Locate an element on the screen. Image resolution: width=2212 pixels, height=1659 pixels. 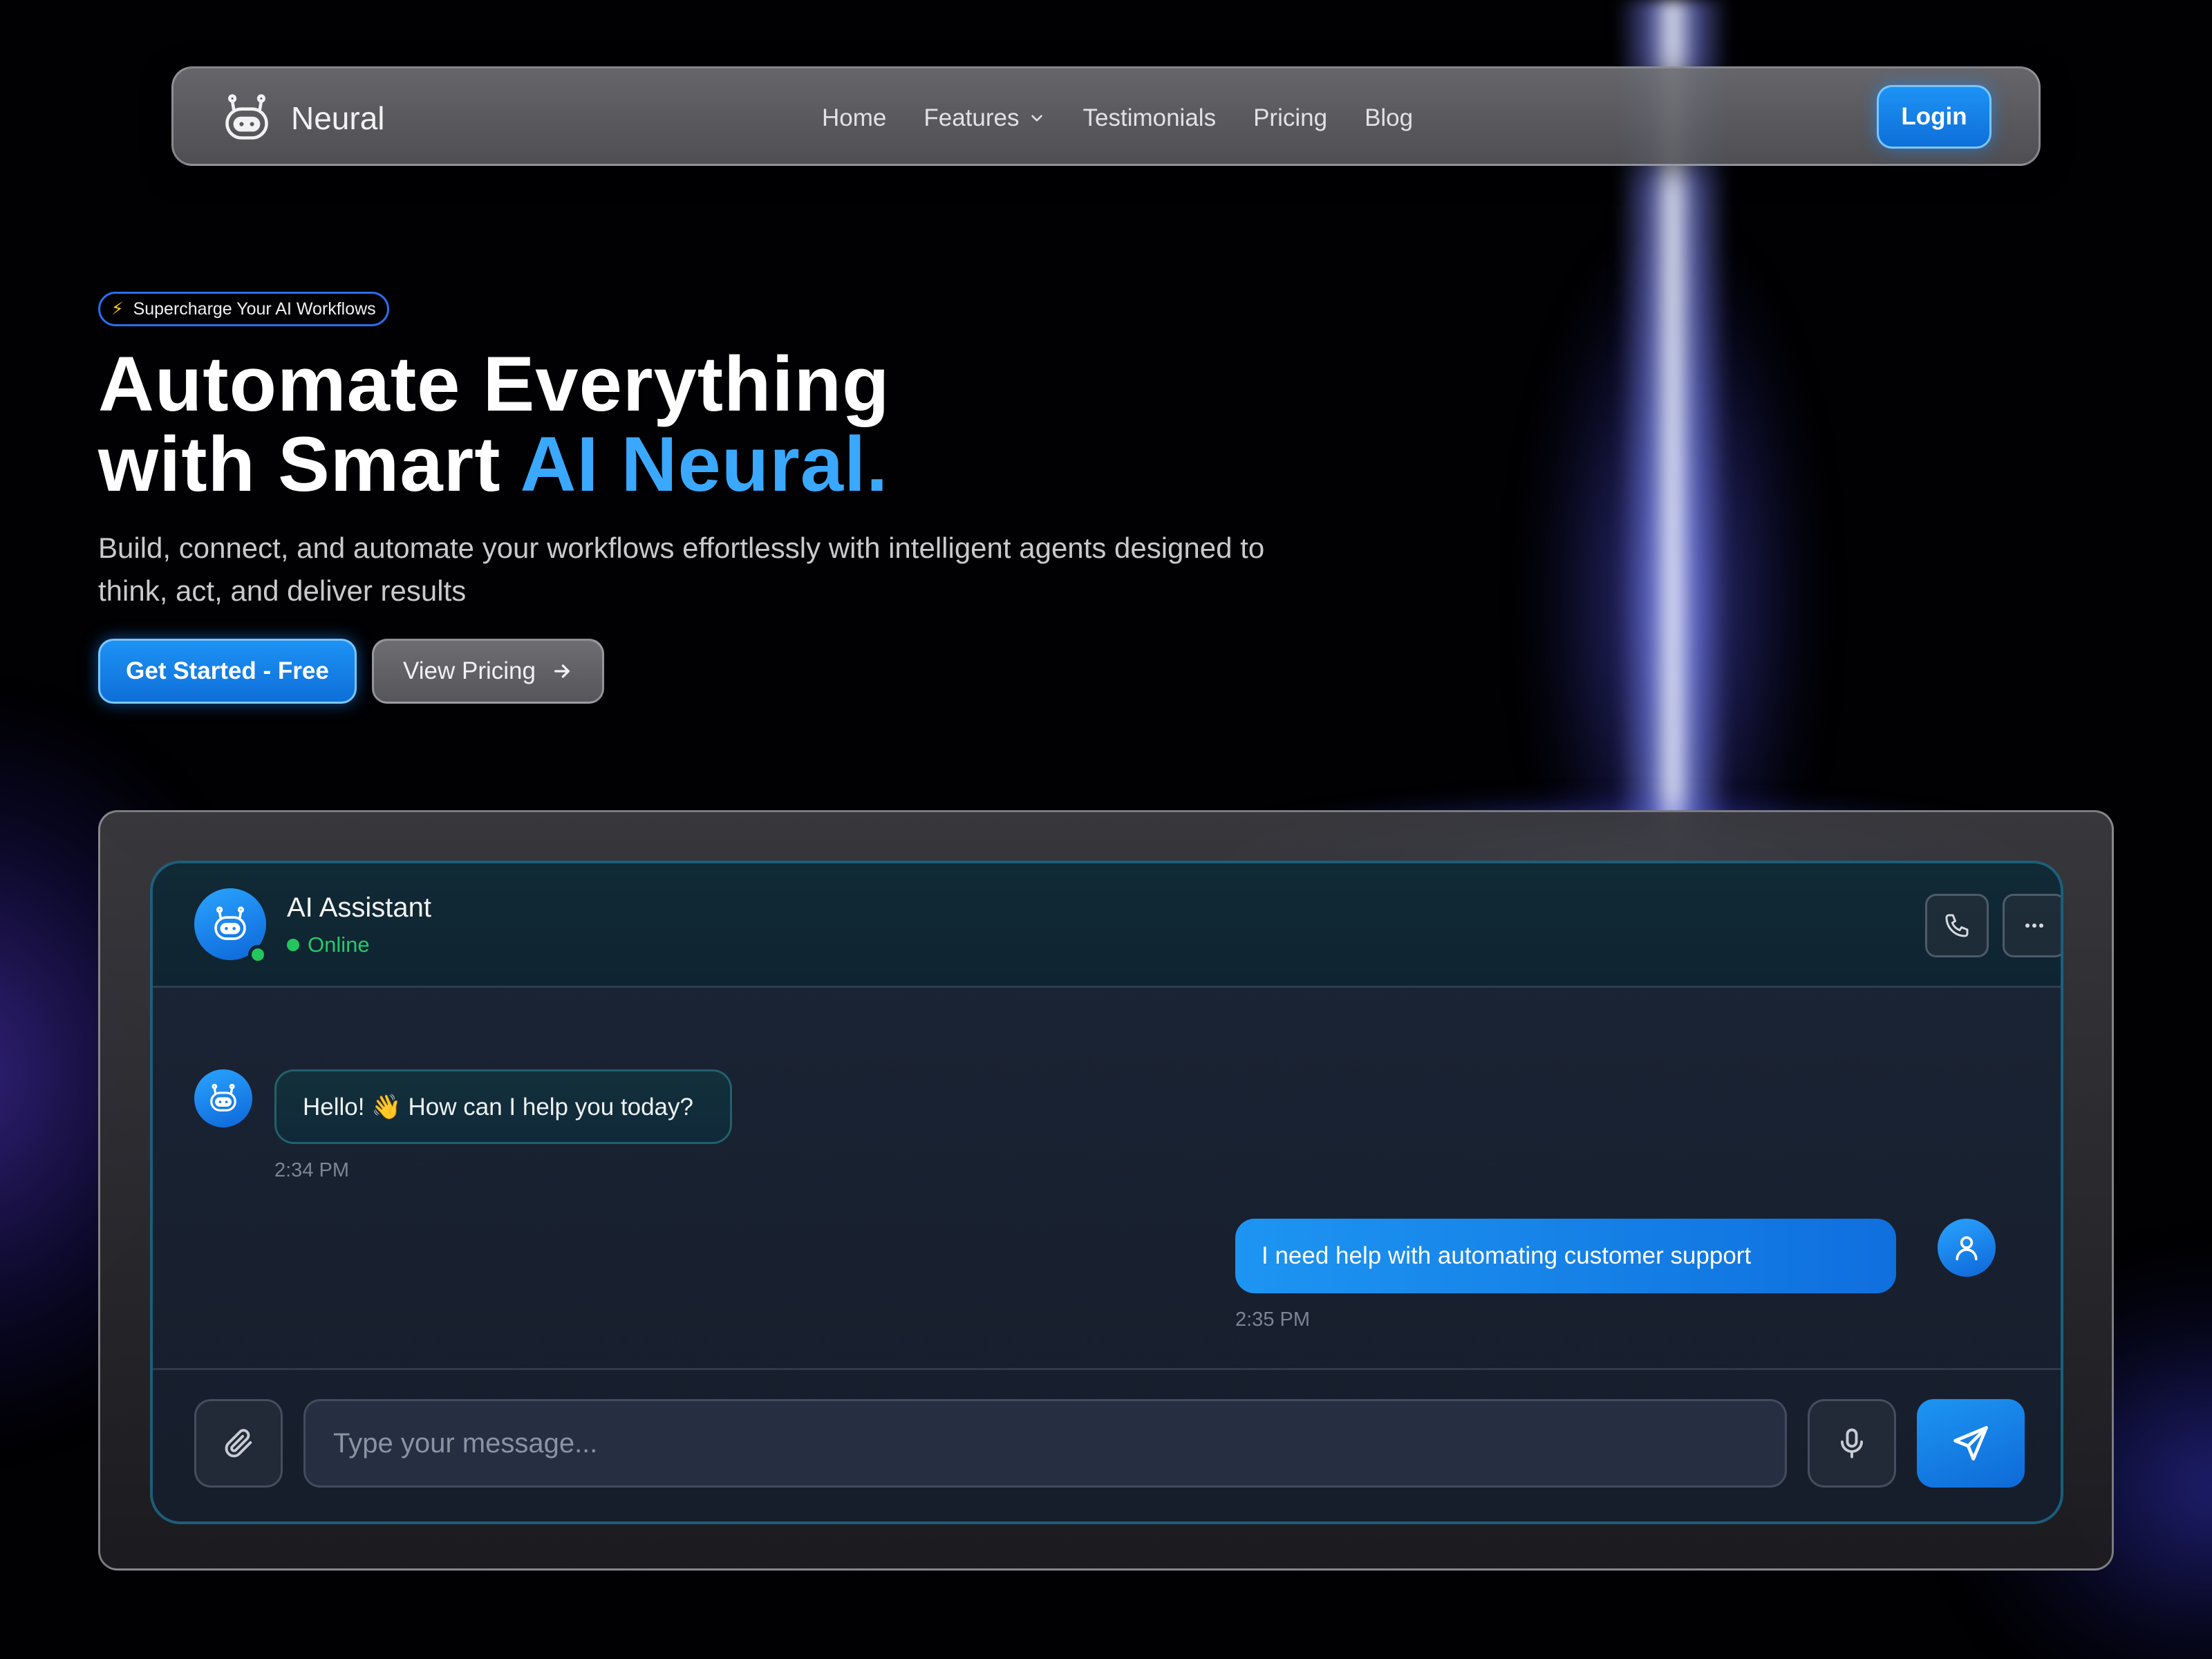
phone-icon is located at coordinates (1957, 925).